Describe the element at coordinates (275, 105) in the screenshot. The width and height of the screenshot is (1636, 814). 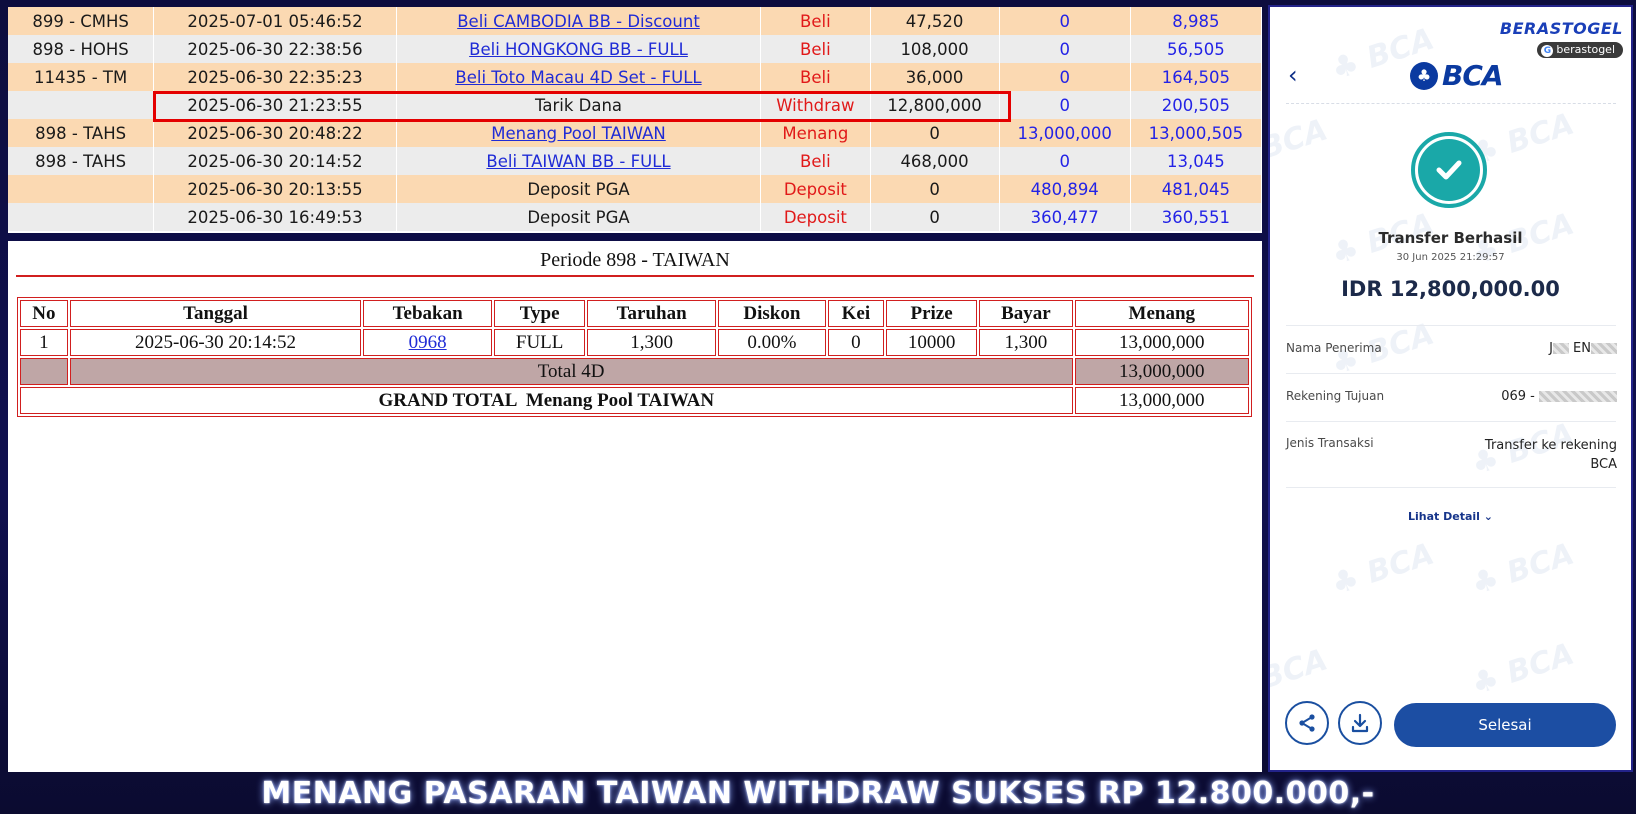
I see `transaction-date: 2025-06-30 21:23:55` at that location.